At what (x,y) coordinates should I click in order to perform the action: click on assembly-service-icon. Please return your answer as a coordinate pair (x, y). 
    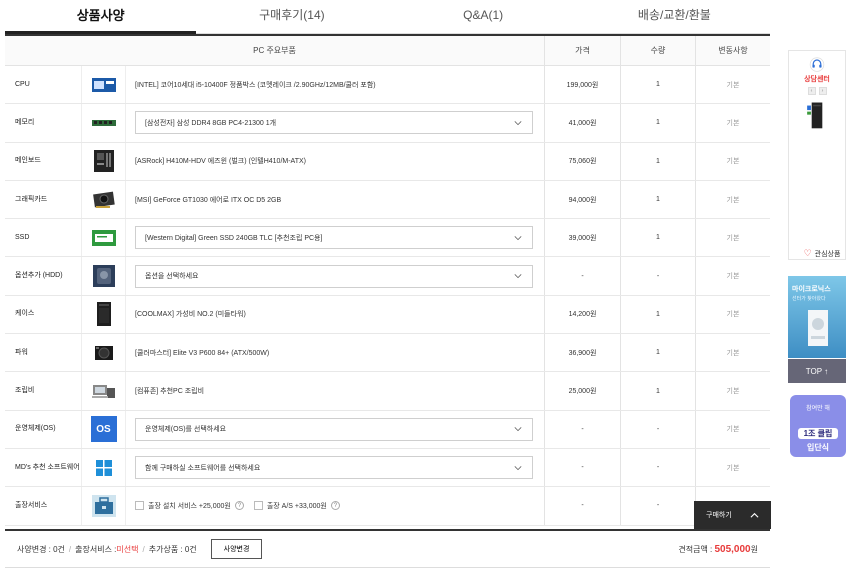
    Looking at the image, I should click on (104, 391).